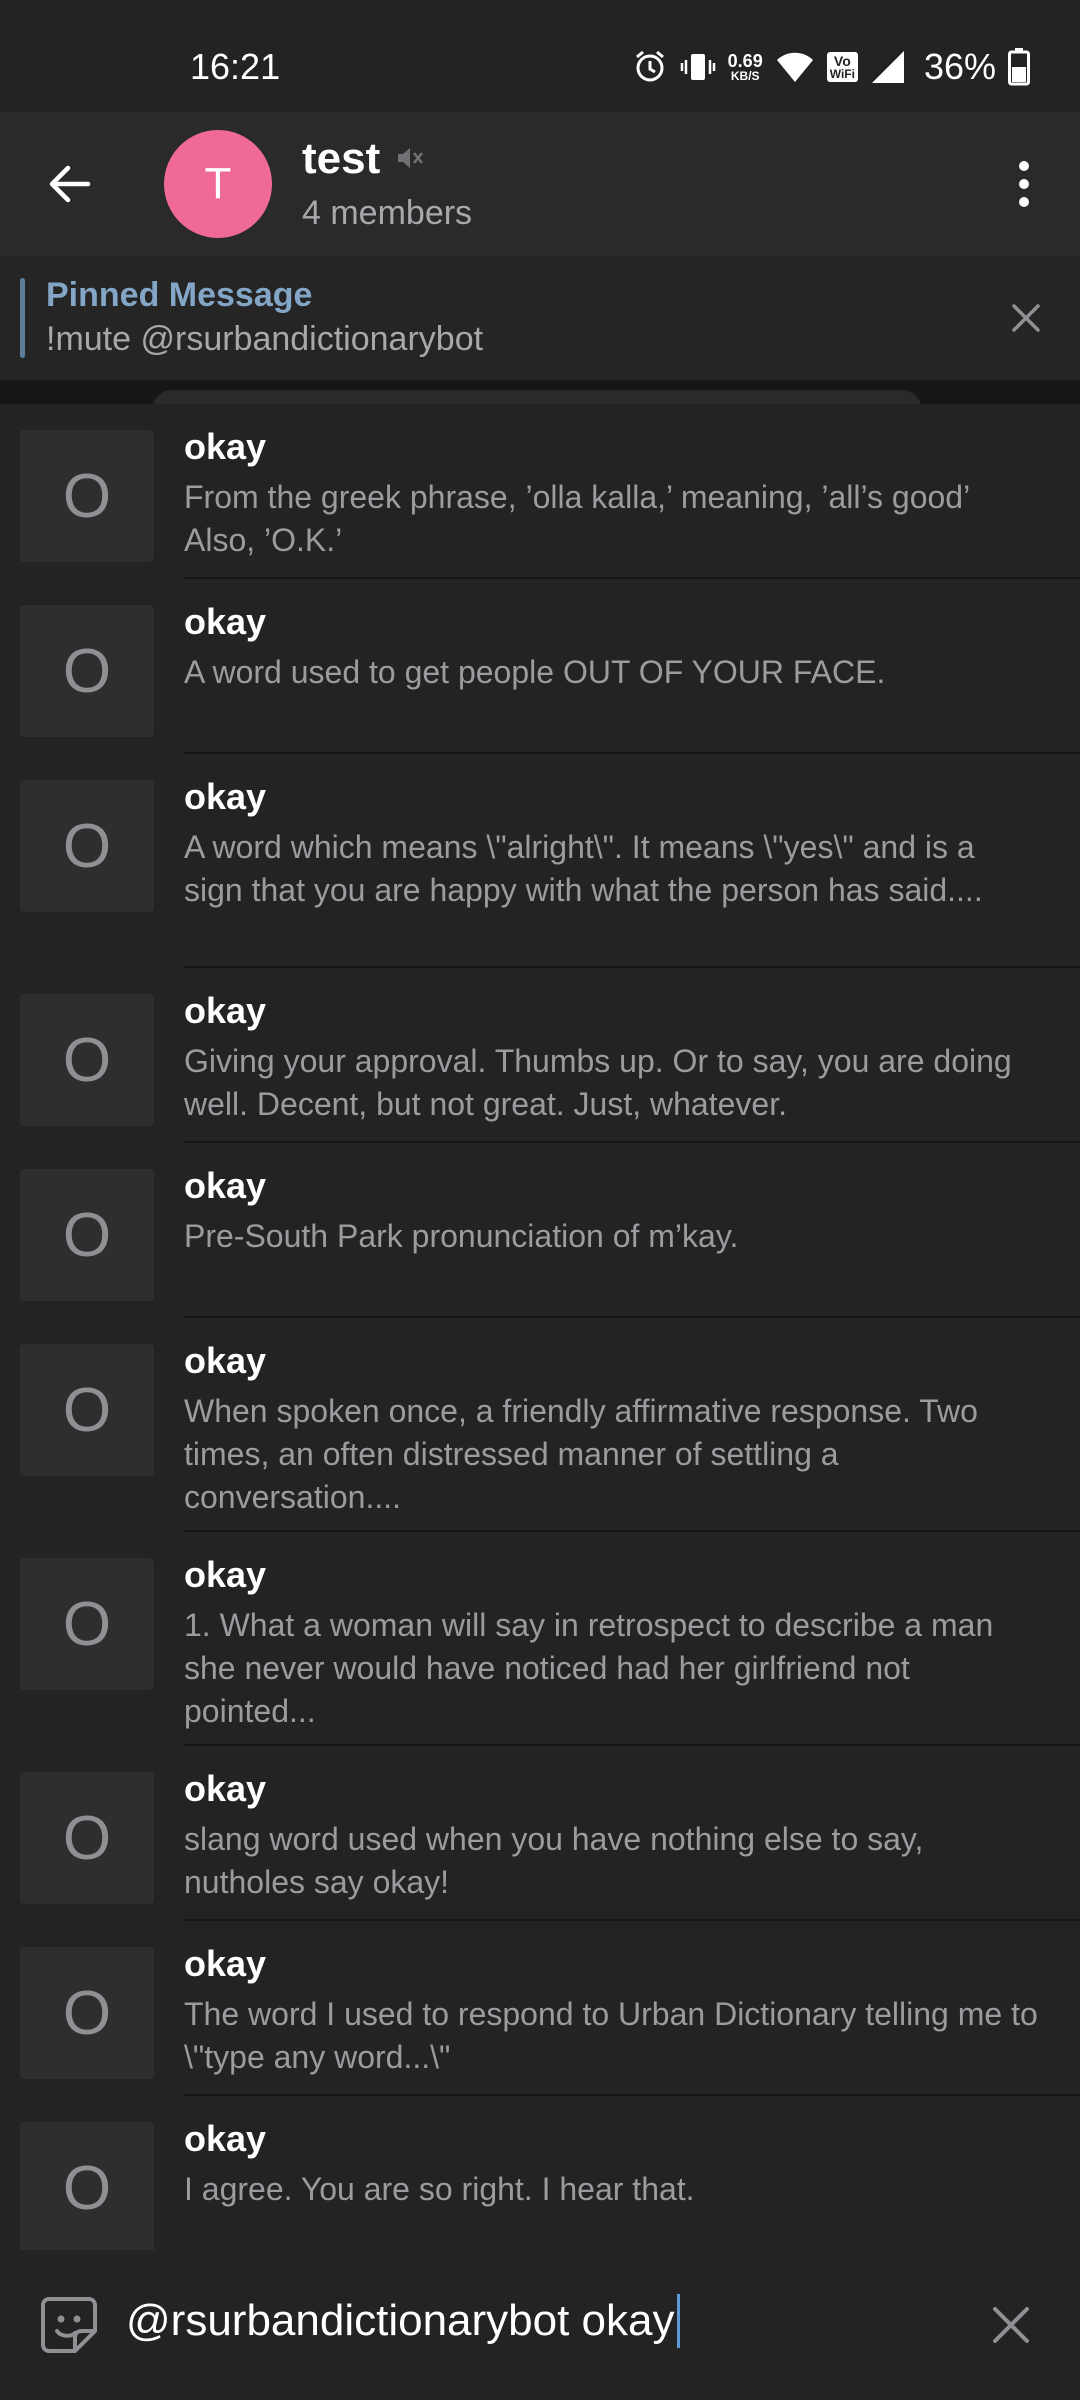  I want to click on pinned-indicator, so click(22, 318).